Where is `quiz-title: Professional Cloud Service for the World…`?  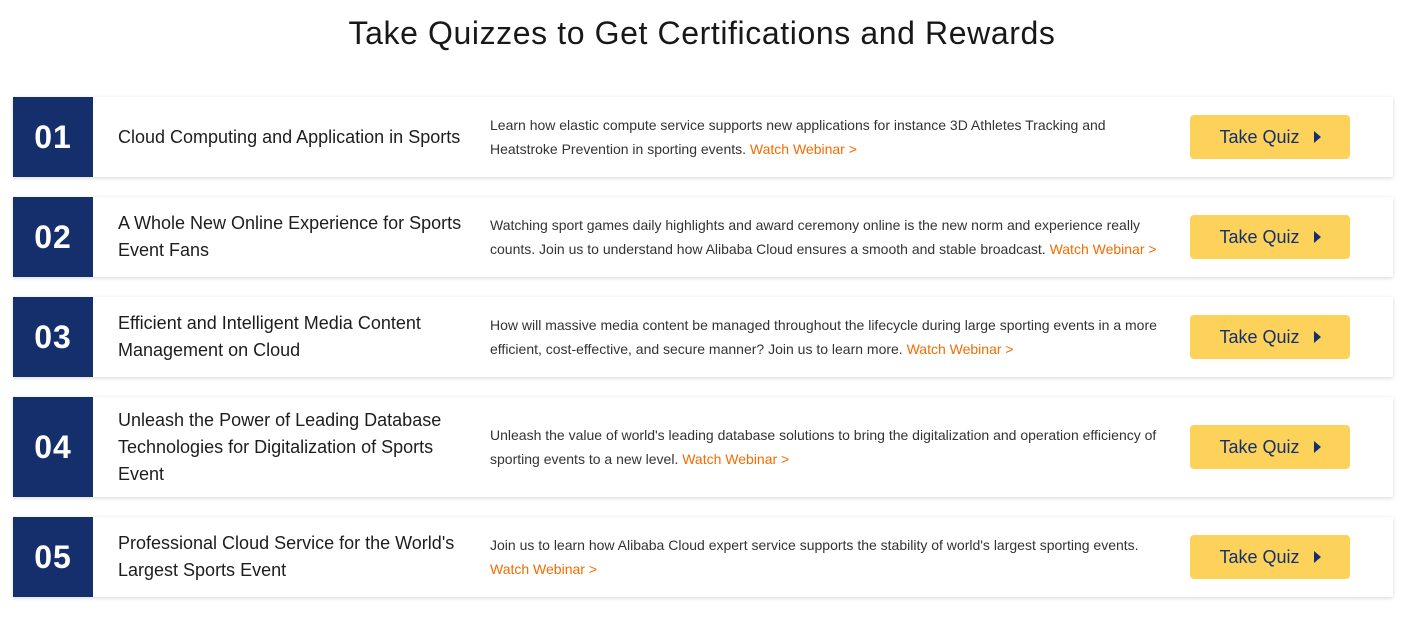
quiz-title: Professional Cloud Service for the World… is located at coordinates (286, 556).